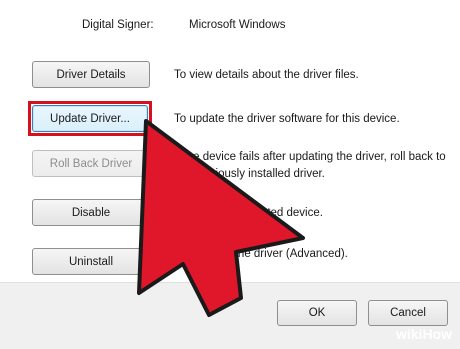 The image size is (460, 349). Describe the element at coordinates (118, 25) in the screenshot. I see `digital-signer-label: Digital Signer:` at that location.